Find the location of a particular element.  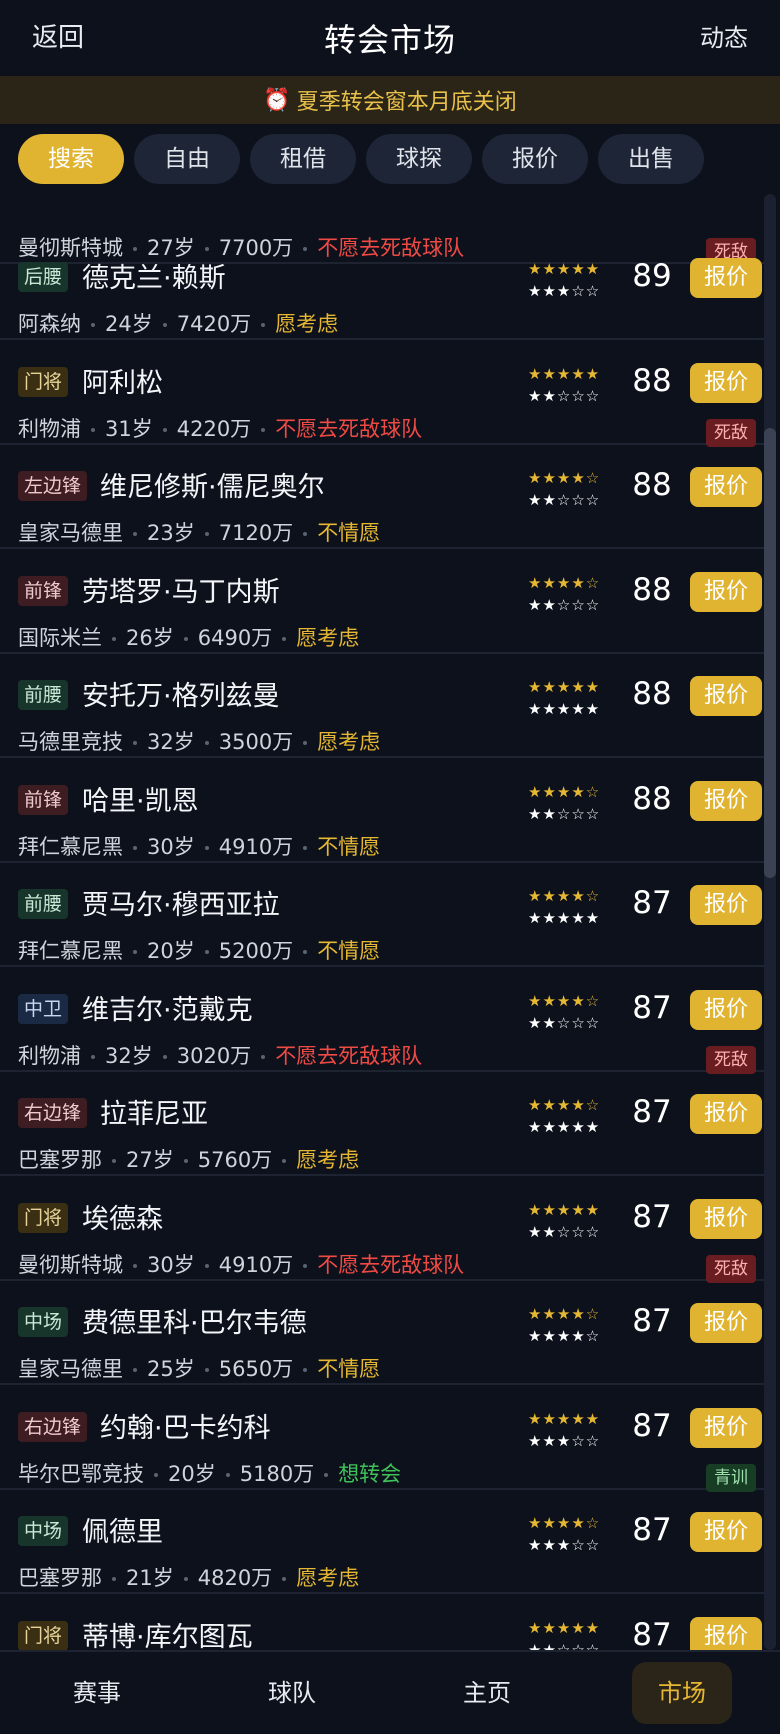

player-value: 4820万 is located at coordinates (235, 1578).